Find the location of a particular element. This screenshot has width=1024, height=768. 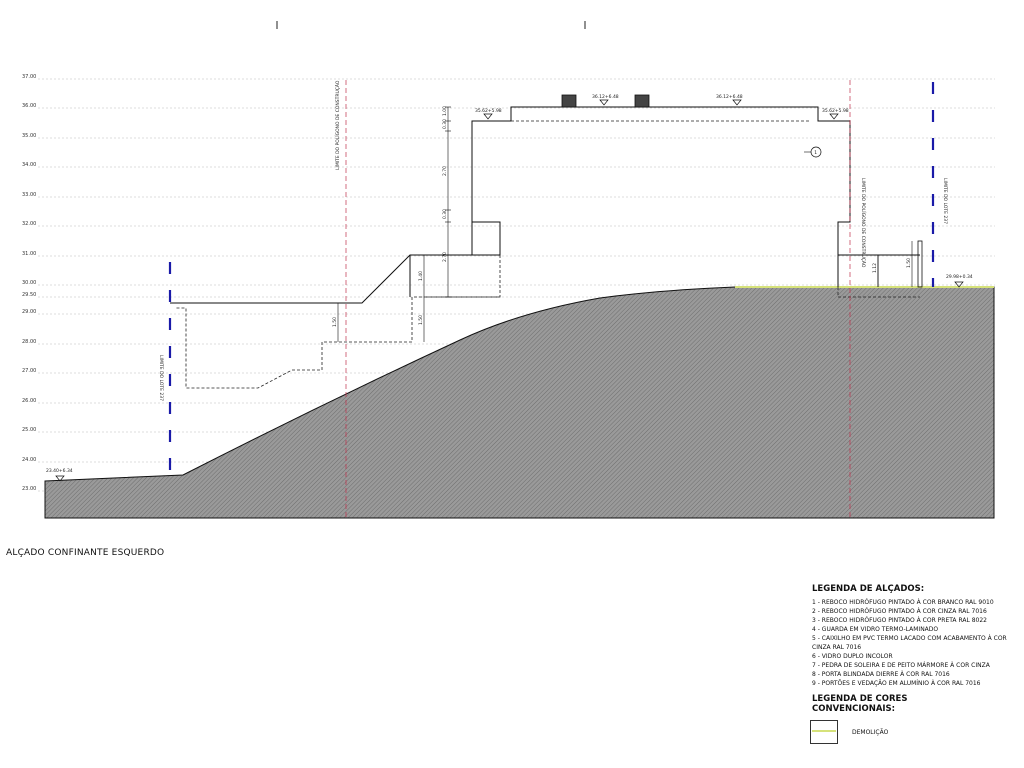

legend-item: 4 - GUARDA EM VIDRO TERMO-LAMINADO is located at coordinates (875, 629).